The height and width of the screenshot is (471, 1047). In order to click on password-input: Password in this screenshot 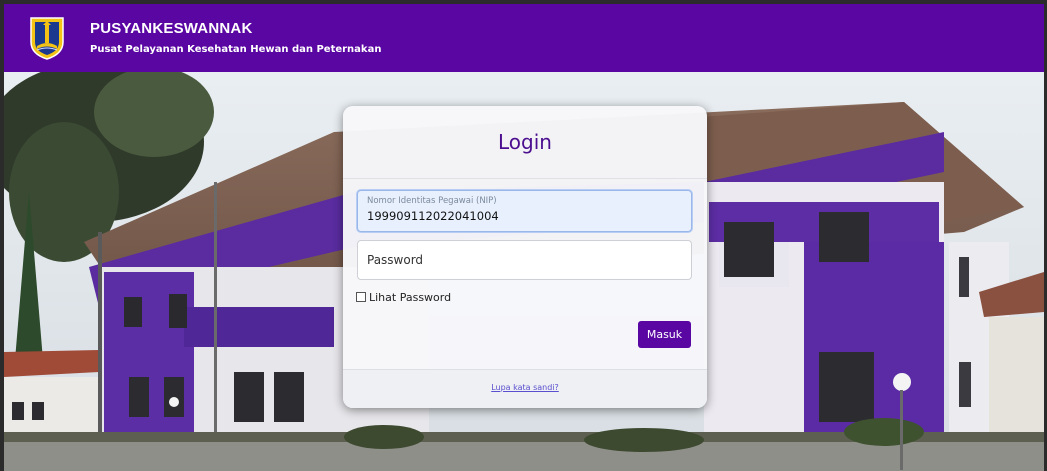, I will do `click(524, 260)`.